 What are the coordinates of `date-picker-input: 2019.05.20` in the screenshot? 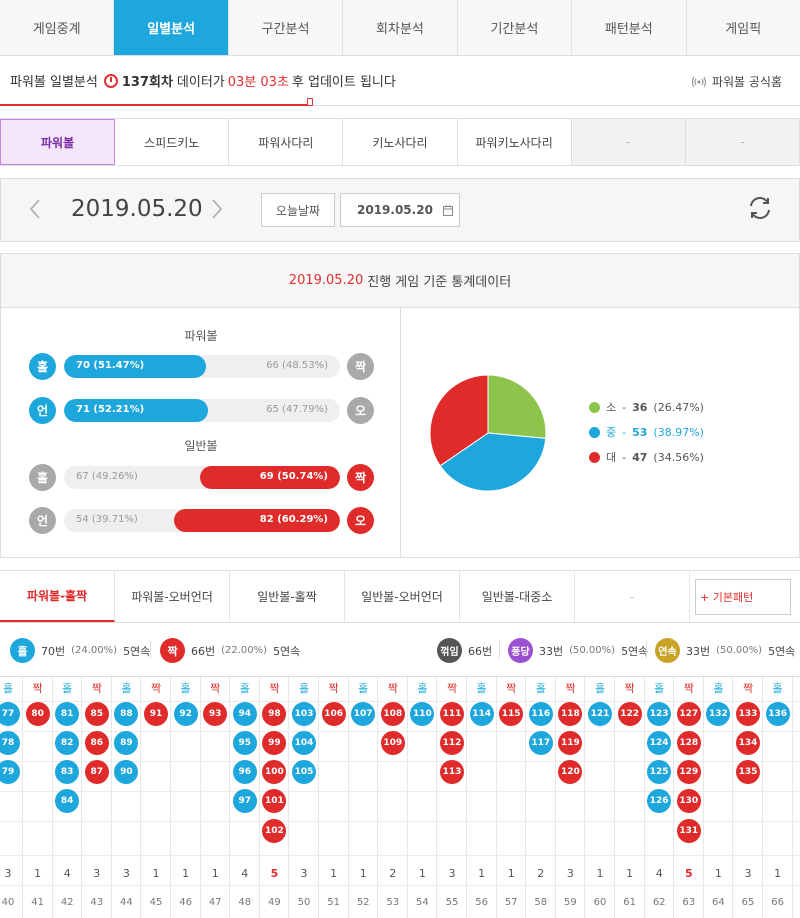 It's located at (400, 210).